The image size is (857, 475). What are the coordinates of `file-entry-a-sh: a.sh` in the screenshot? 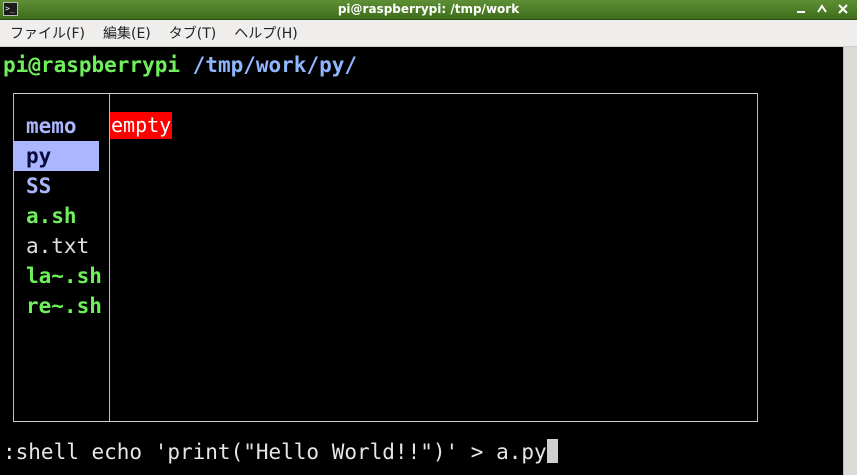 It's located at (61, 216).